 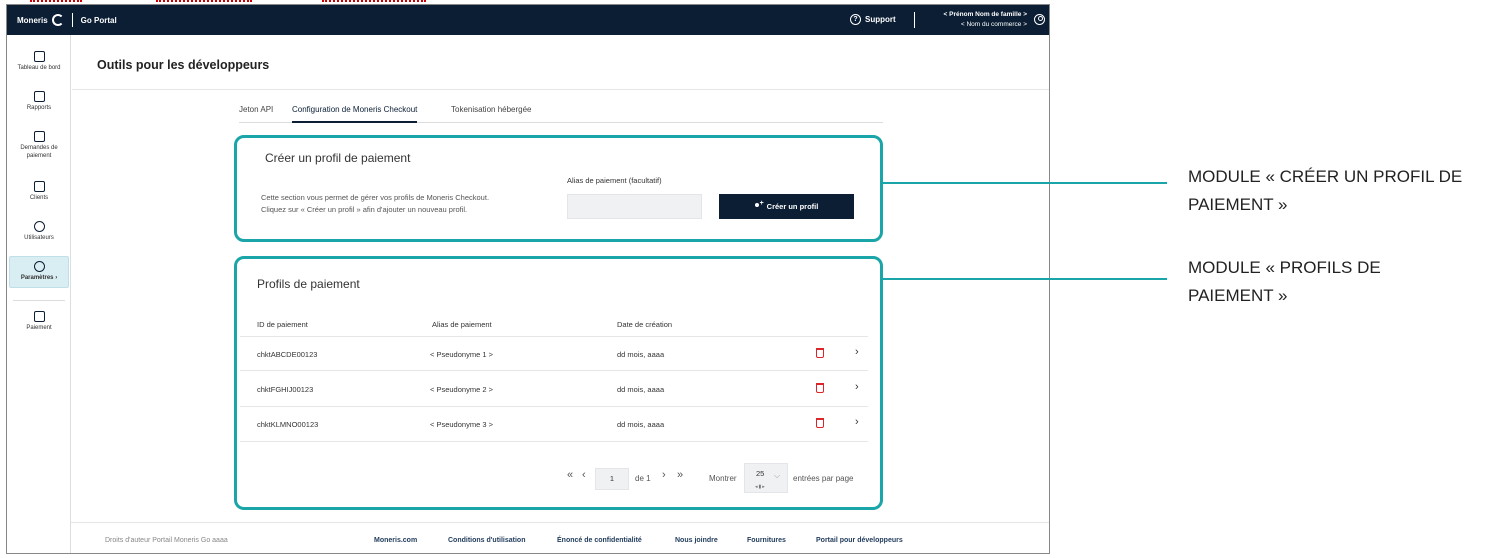 What do you see at coordinates (282, 324) in the screenshot?
I see `column-header-id: ID de paiement` at bounding box center [282, 324].